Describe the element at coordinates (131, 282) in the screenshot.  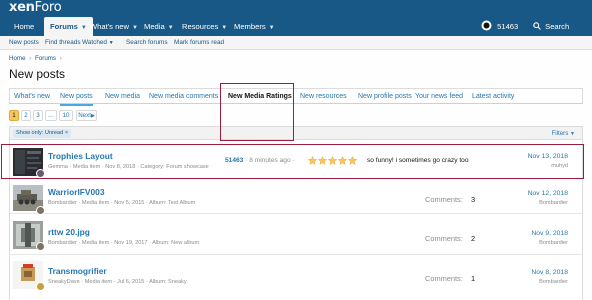
I see `created-date: Jul 6, 2015` at that location.